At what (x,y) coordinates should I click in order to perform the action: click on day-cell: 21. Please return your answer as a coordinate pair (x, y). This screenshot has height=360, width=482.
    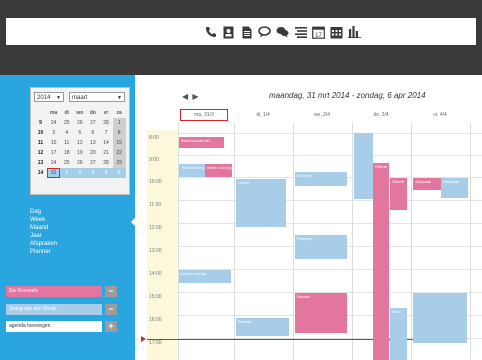
    Looking at the image, I should click on (105, 153).